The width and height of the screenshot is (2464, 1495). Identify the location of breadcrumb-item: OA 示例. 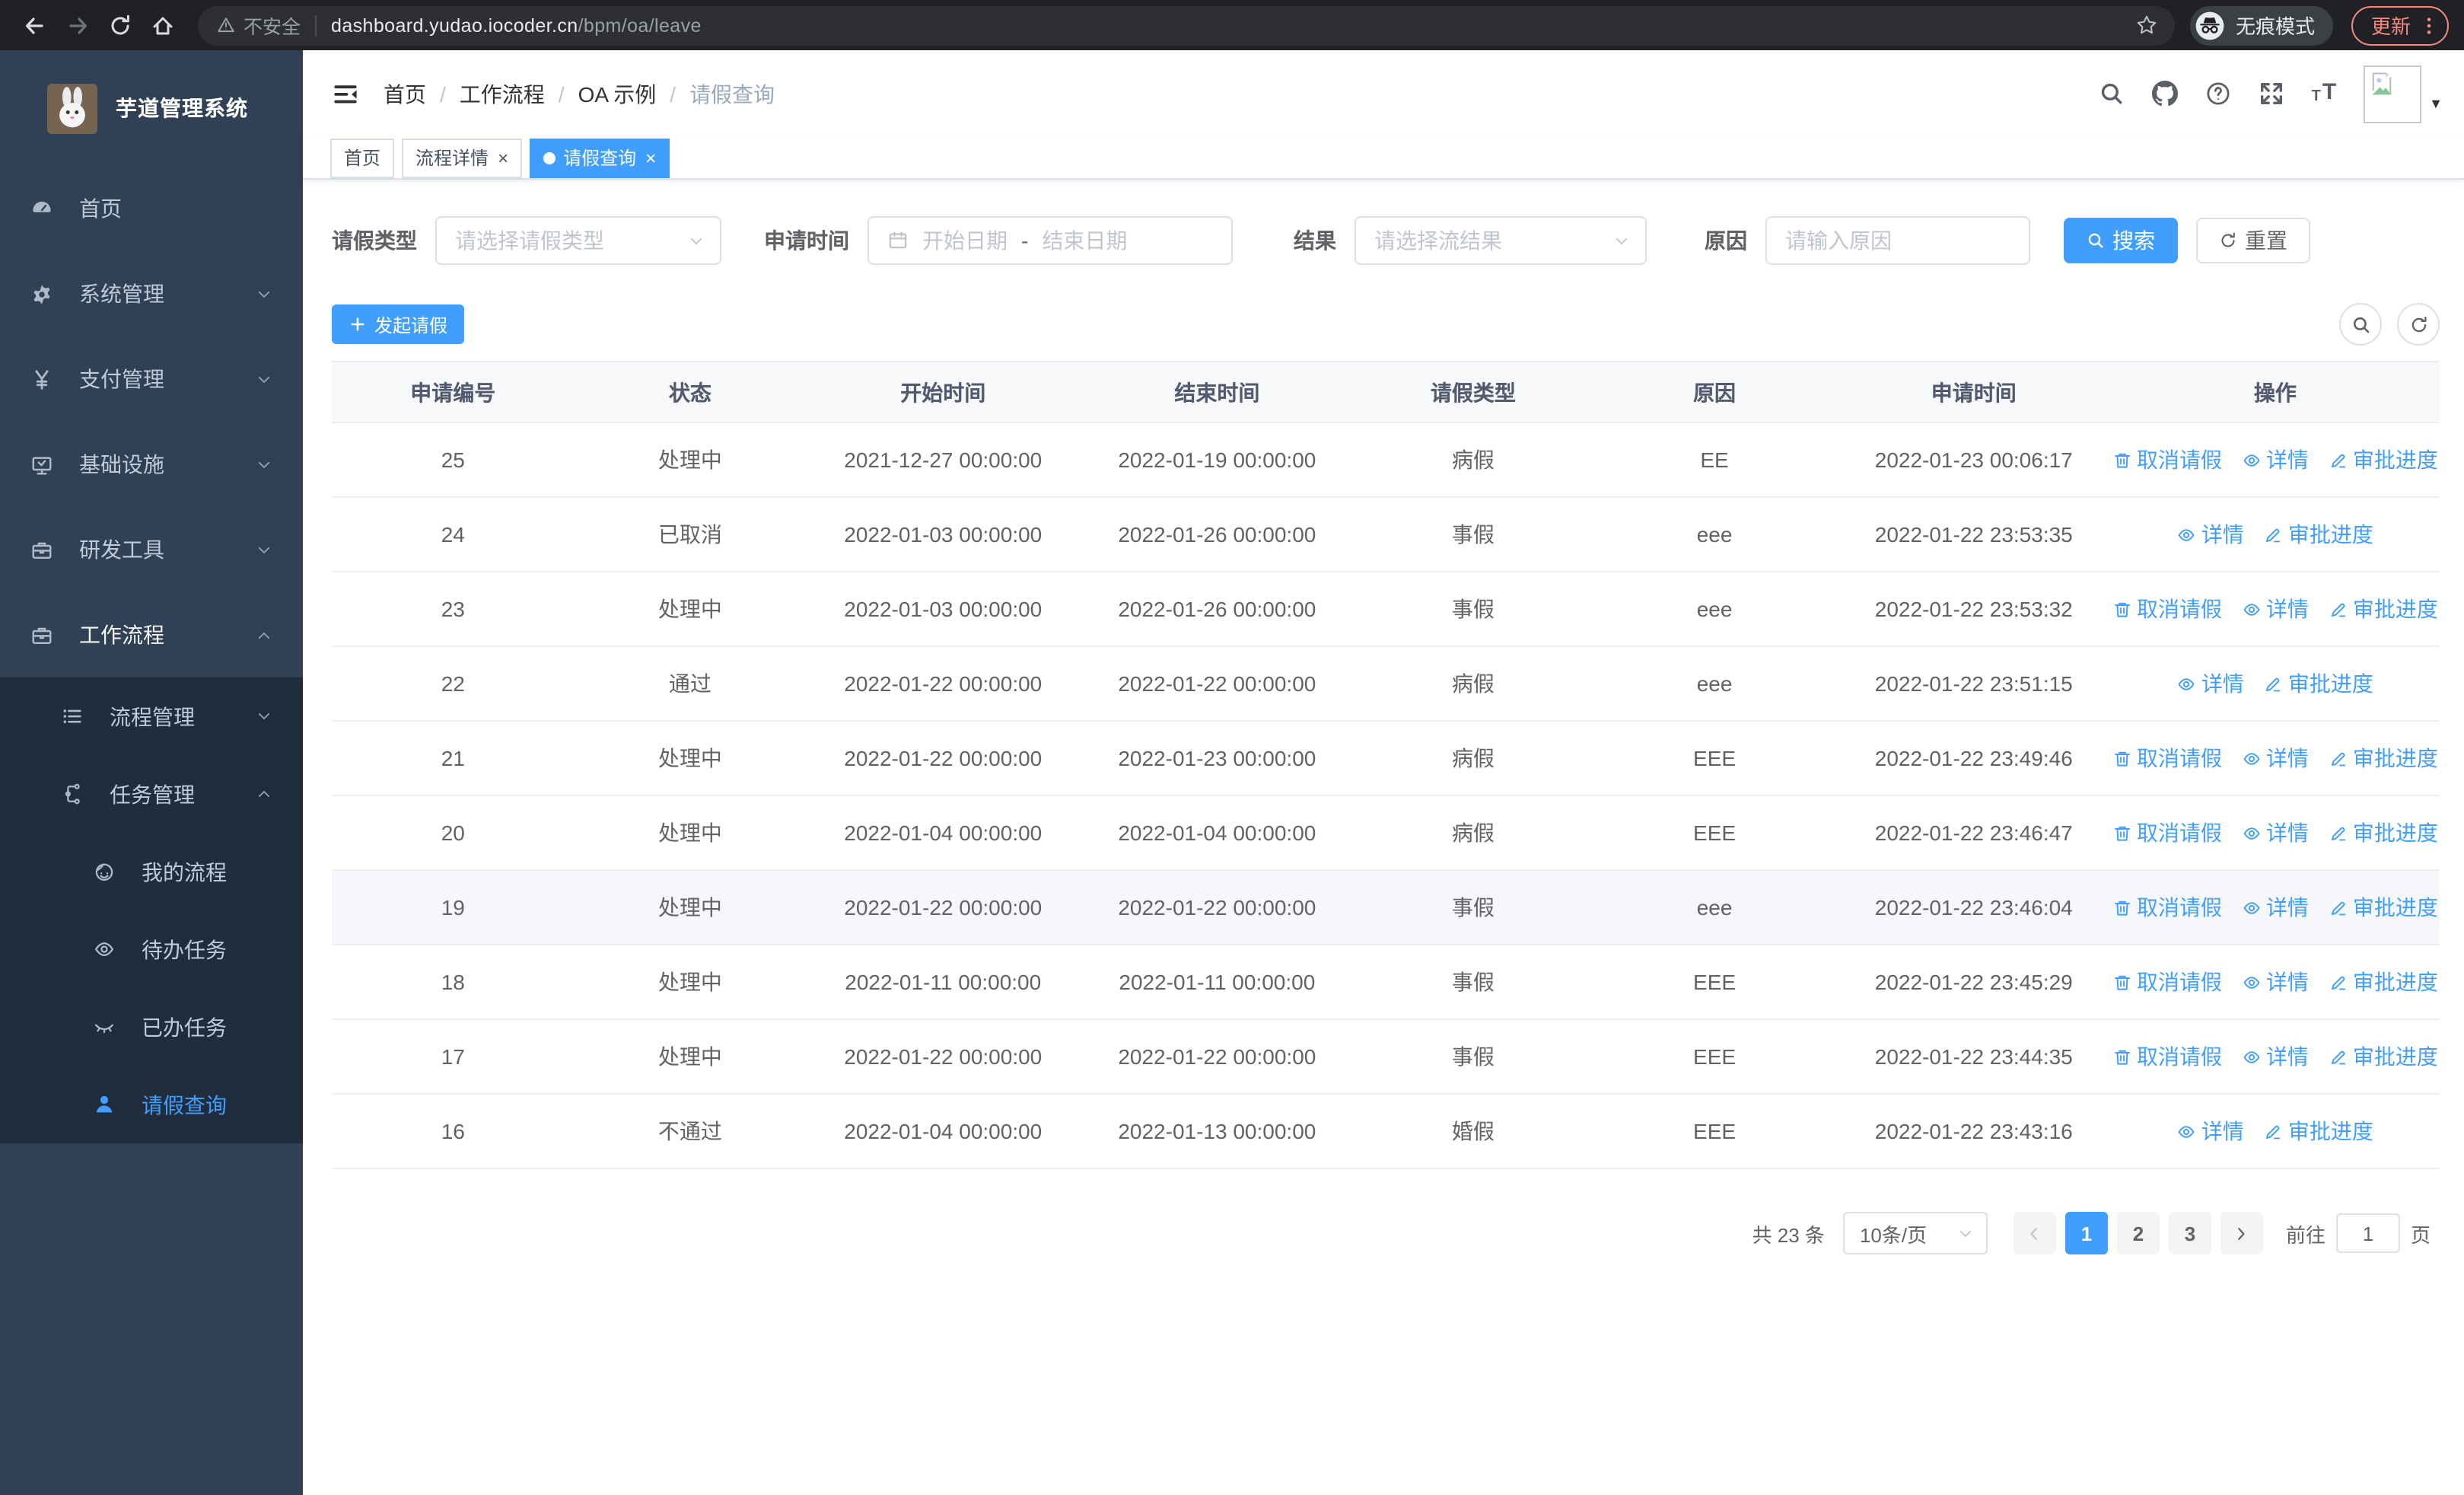
(617, 94).